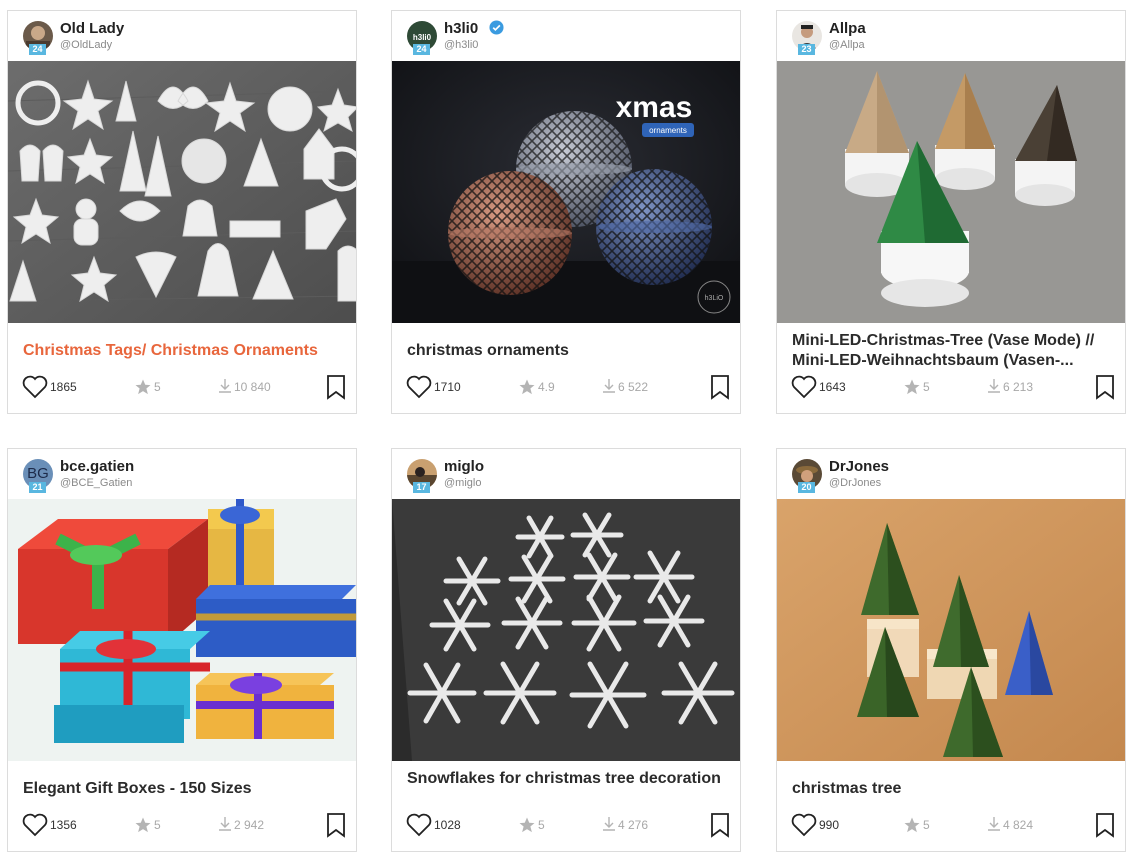  Describe the element at coordinates (249, 825) in the screenshot. I see `download-count: 2 942` at that location.